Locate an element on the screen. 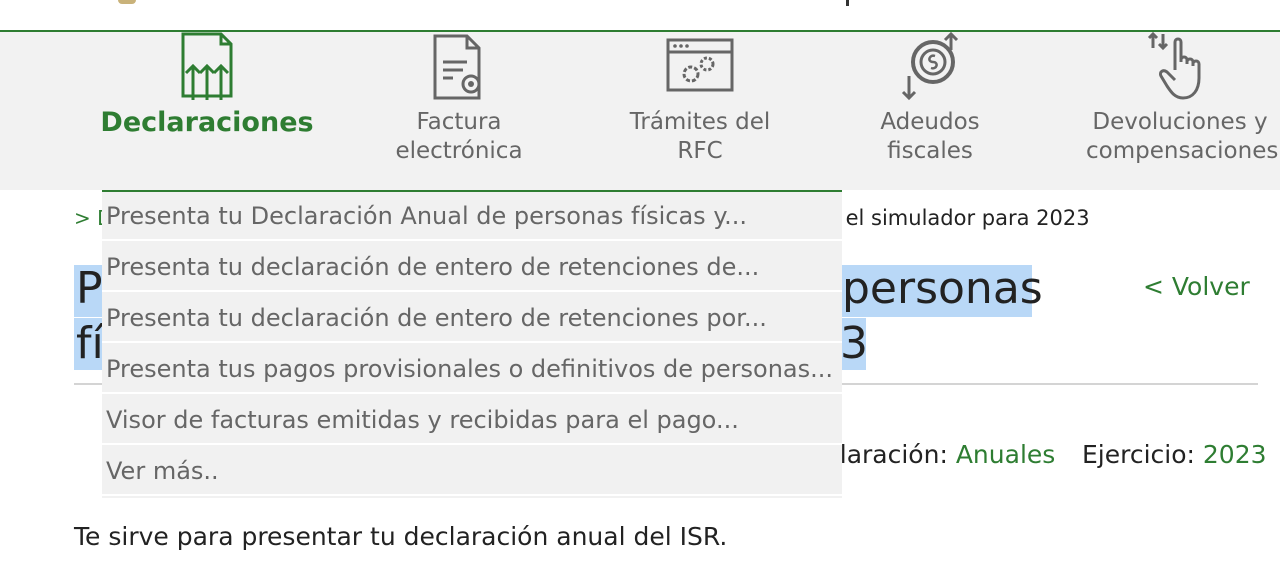  ejercicio-label: Ejercicio: is located at coordinates (1138, 454).